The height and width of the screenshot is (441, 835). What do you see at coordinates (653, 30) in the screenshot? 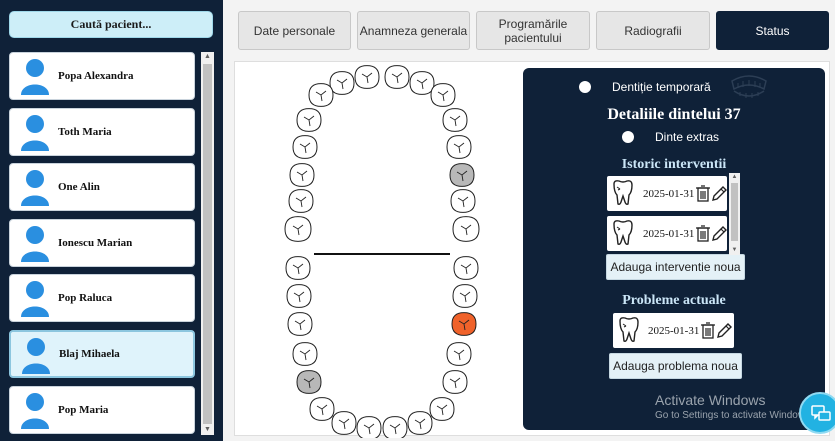
I see `tab-radiografii: Radiografii` at bounding box center [653, 30].